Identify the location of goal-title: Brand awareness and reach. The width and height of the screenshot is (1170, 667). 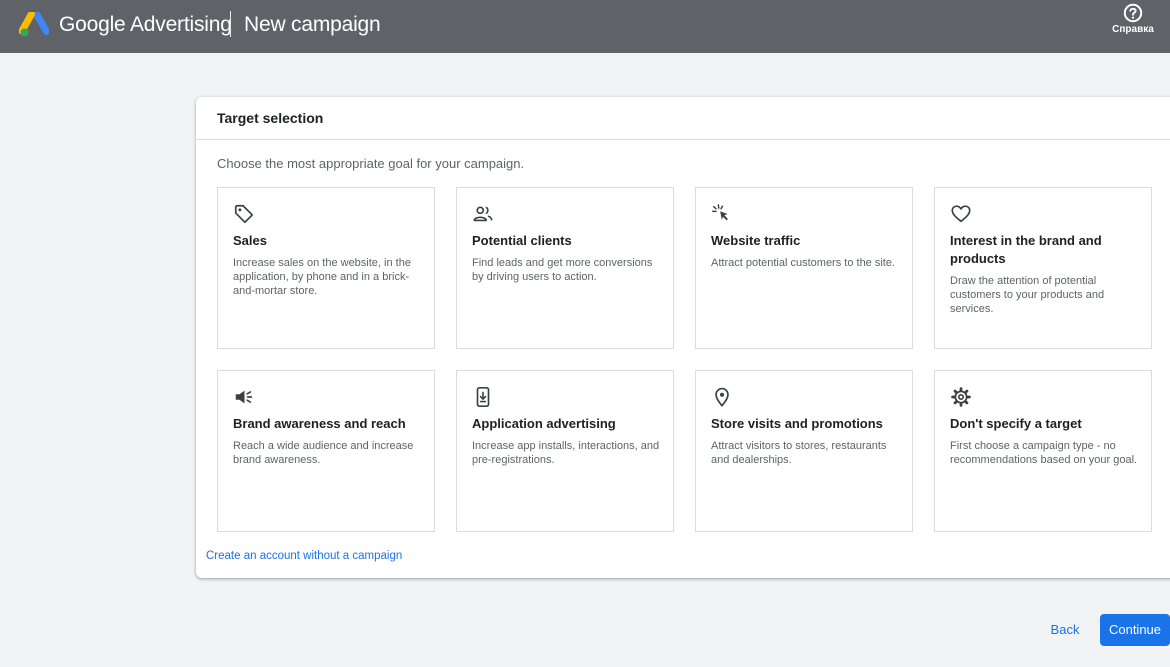
(319, 423).